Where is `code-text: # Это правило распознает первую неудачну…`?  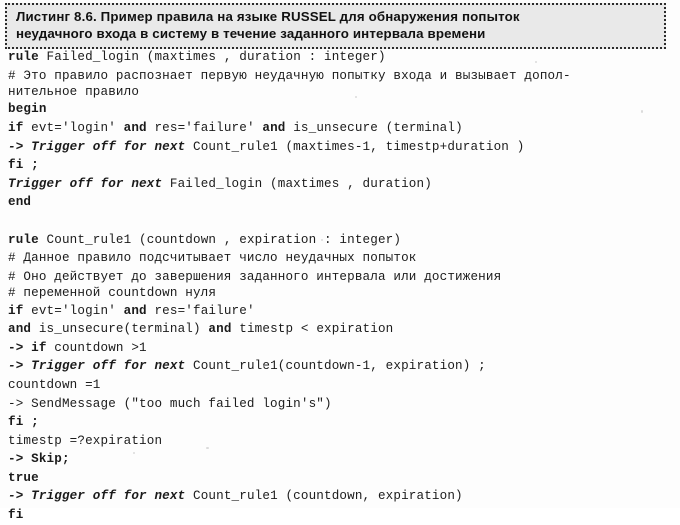
code-text: # Это правило распознает первую неудачну… is located at coordinates (289, 75).